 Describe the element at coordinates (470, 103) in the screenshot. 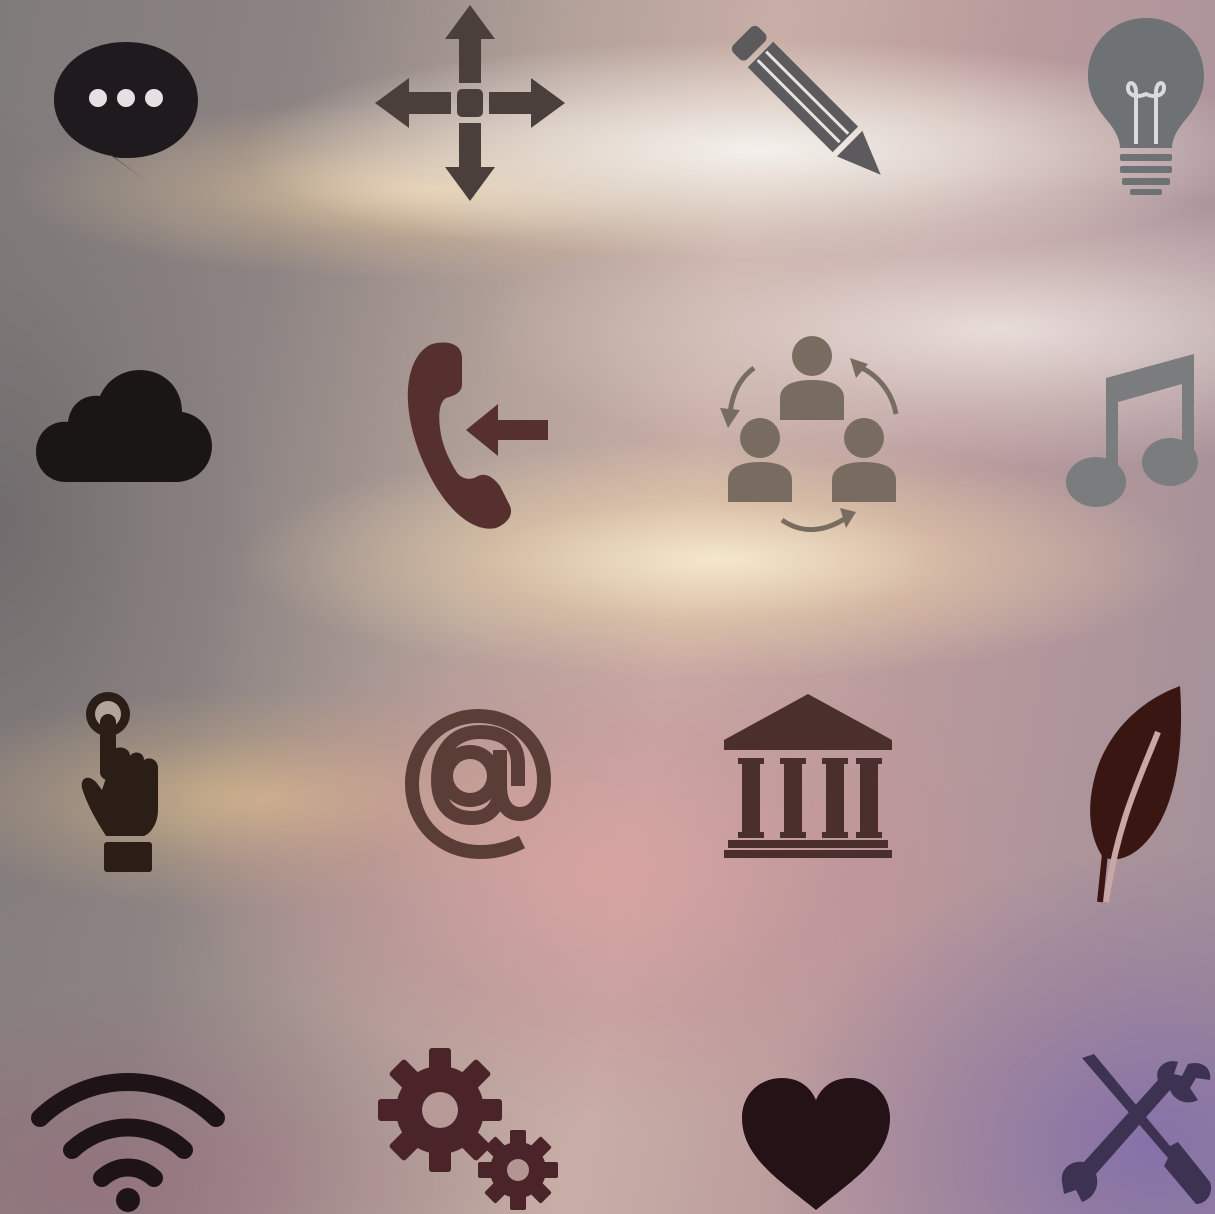

I see `move-arrows-icon` at that location.